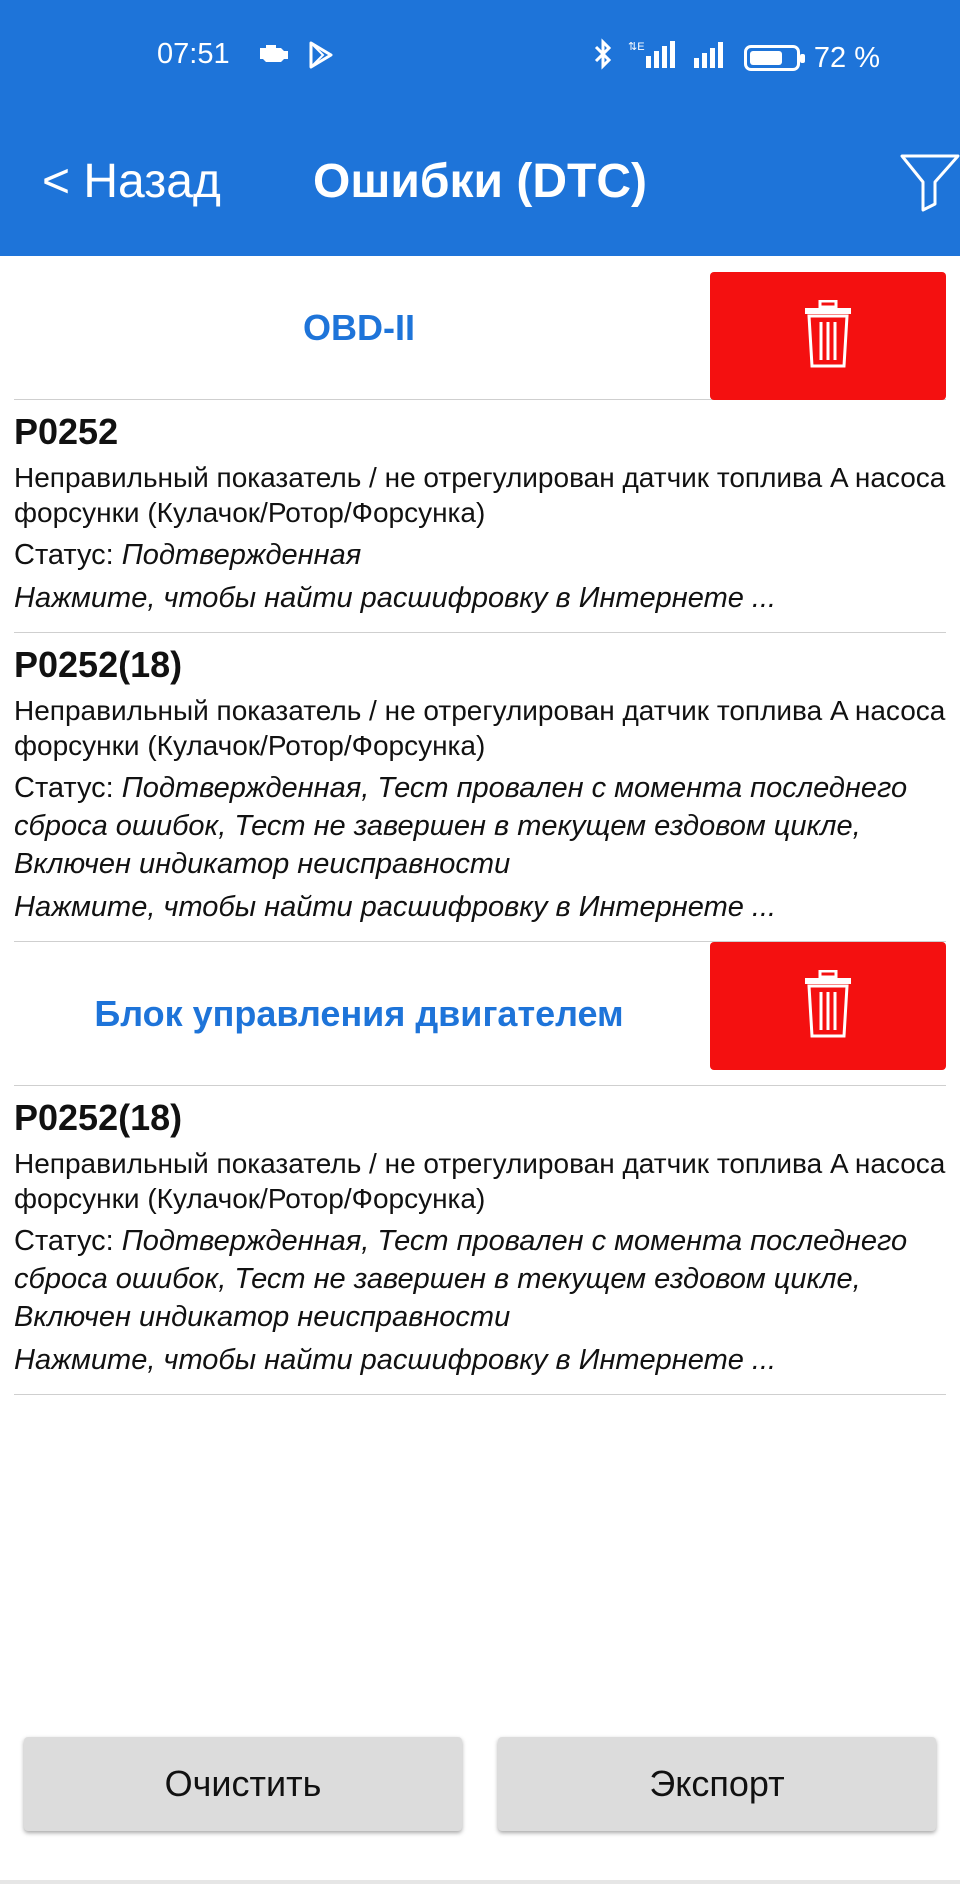  Describe the element at coordinates (243, 1784) in the screenshot. I see `clear-button: Очистить` at that location.